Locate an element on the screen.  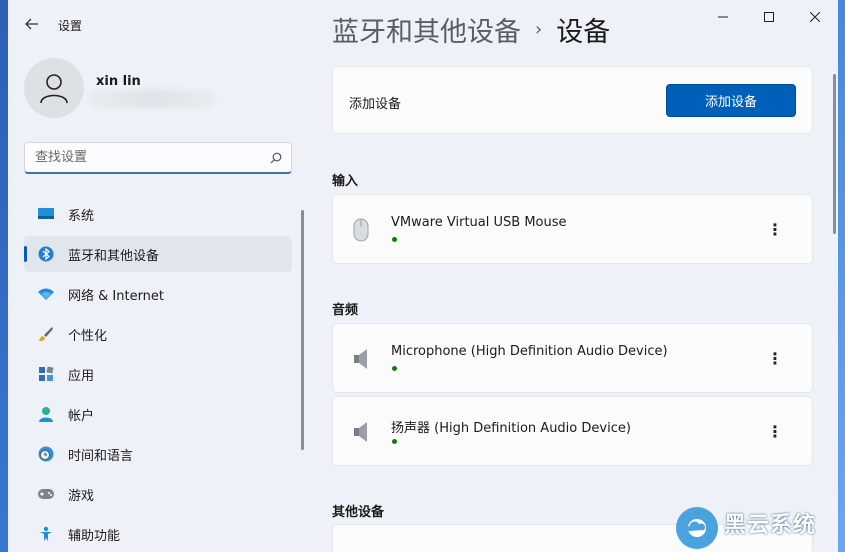
sidebar-item-gaming: 游戏 is located at coordinates (158, 494).